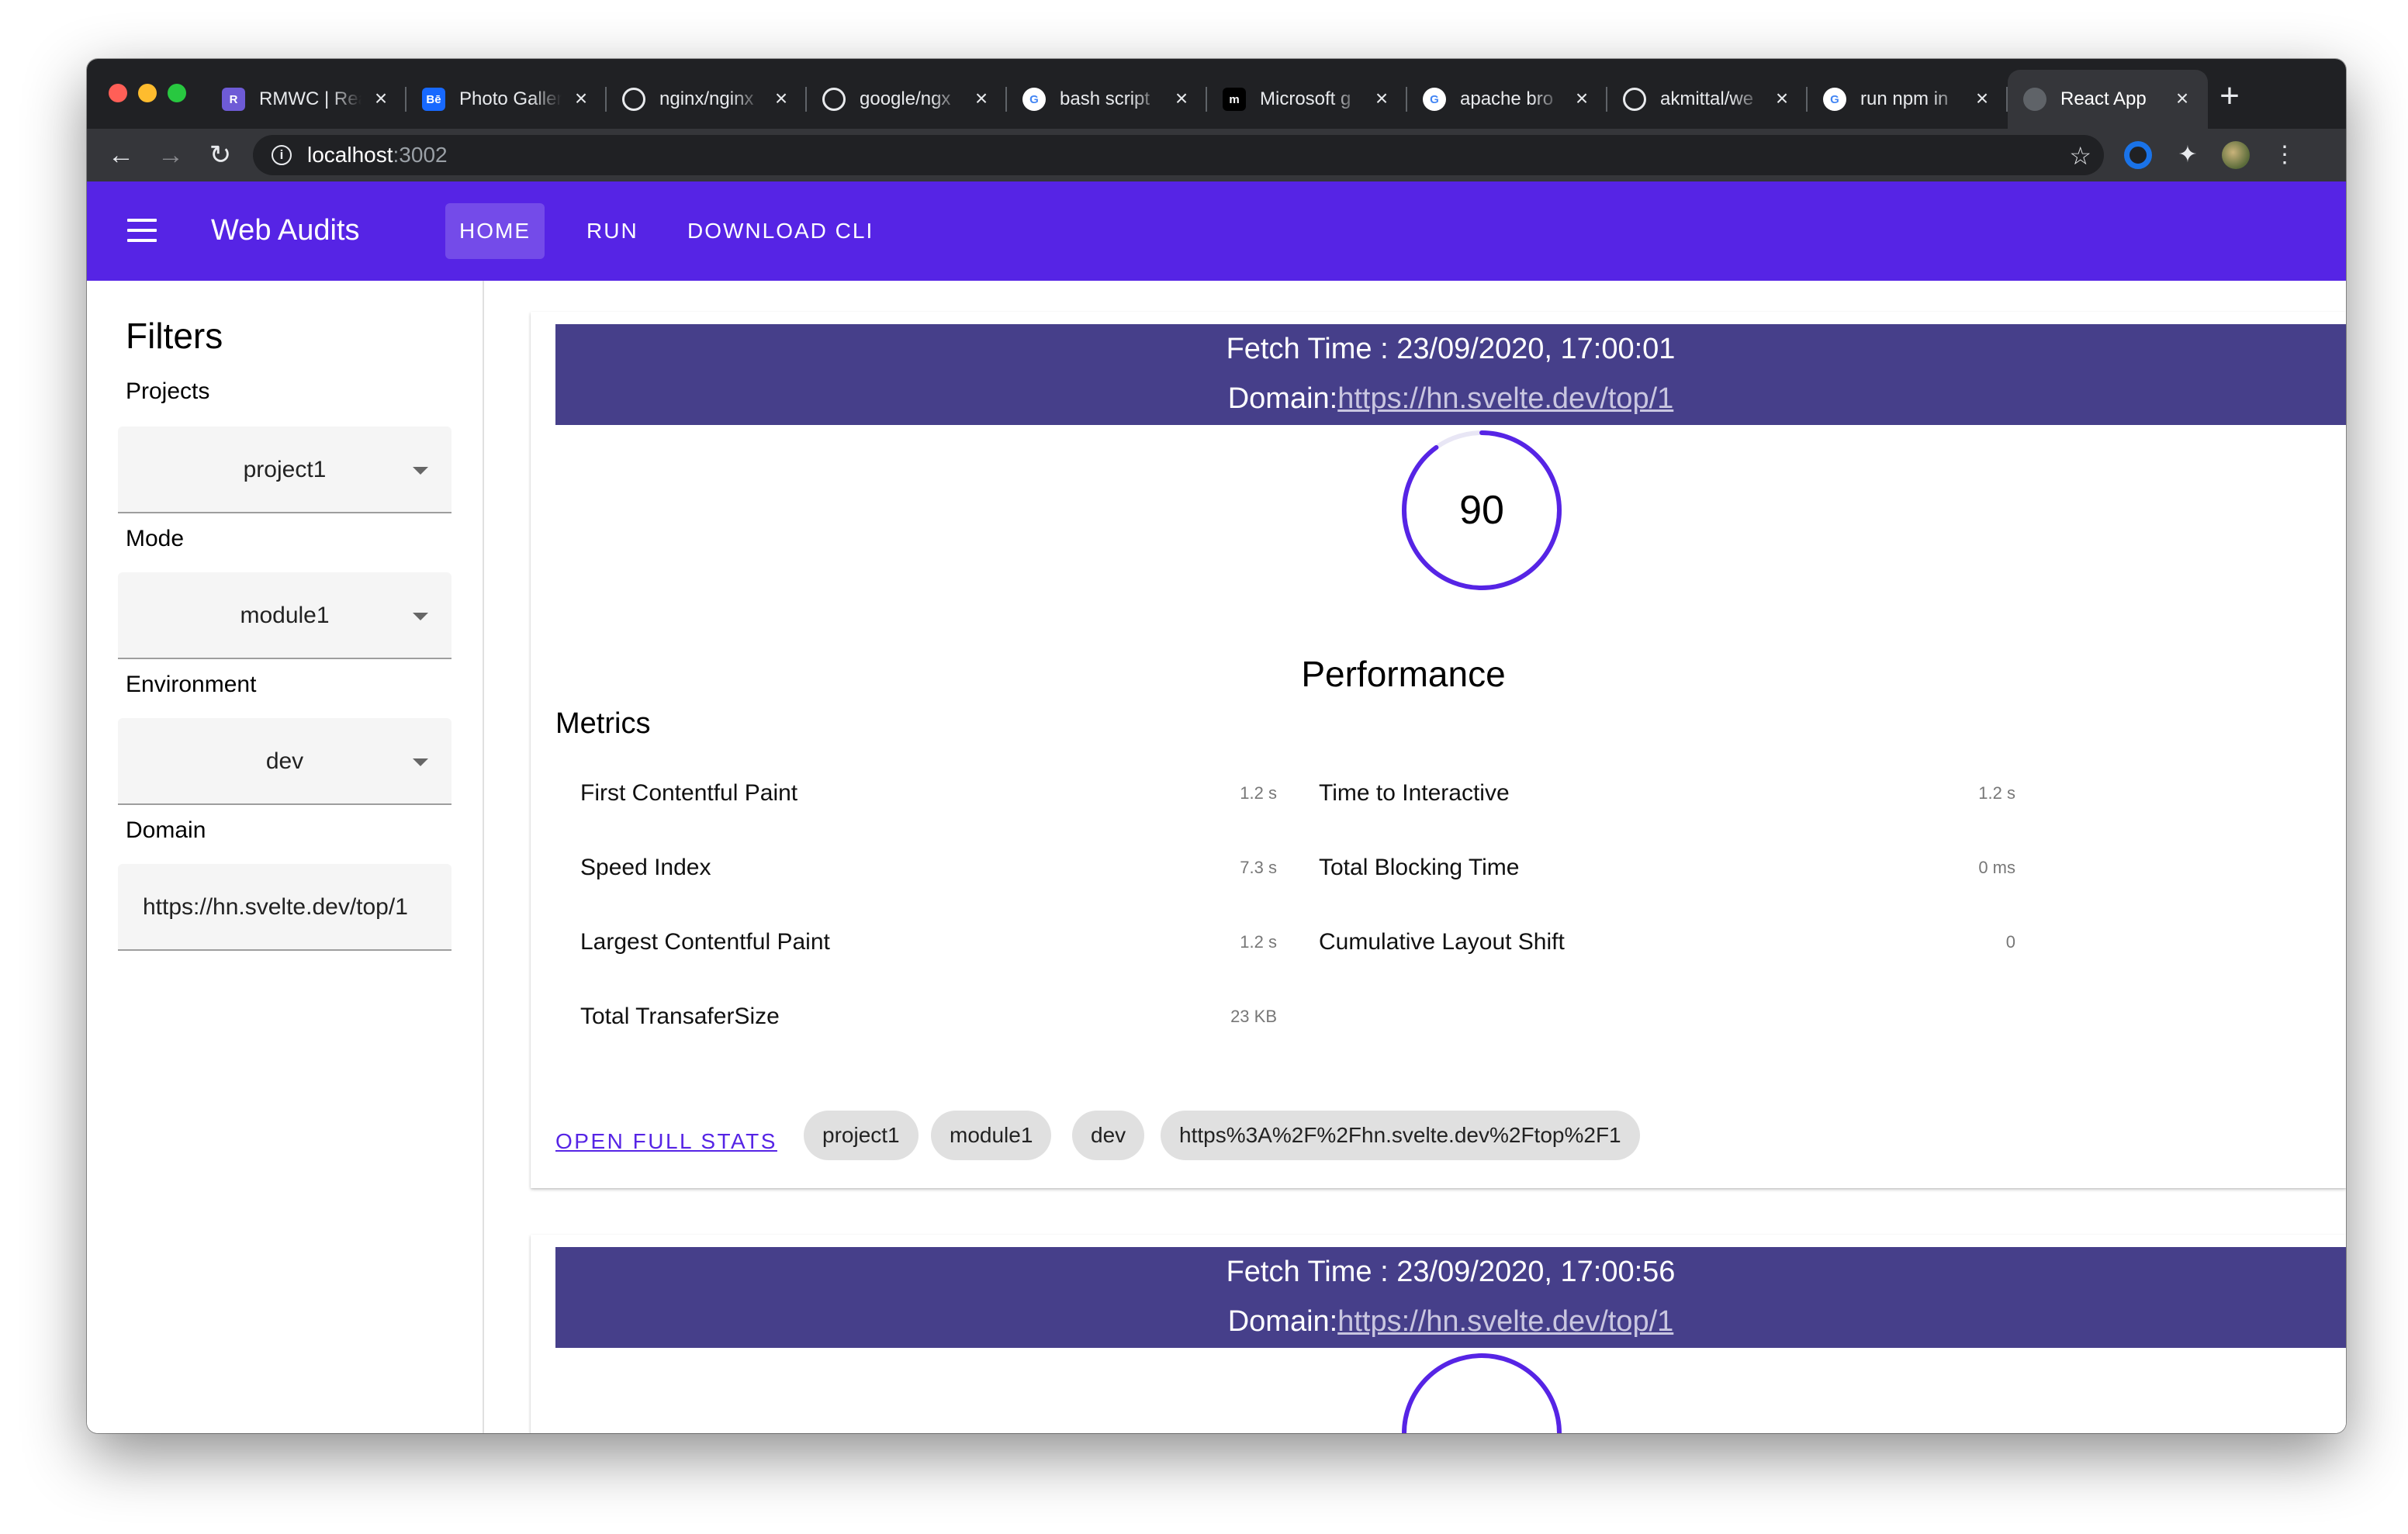 The height and width of the screenshot is (1534, 2408). Describe the element at coordinates (1667, 952) in the screenshot. I see `metric-row: Cumulative Layout Shift 0` at that location.